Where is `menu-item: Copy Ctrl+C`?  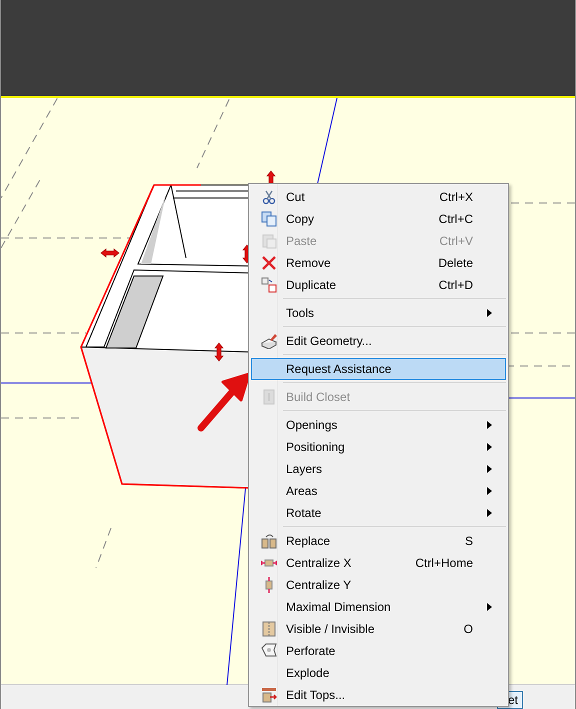
menu-item: Copy Ctrl+C is located at coordinates (378, 219).